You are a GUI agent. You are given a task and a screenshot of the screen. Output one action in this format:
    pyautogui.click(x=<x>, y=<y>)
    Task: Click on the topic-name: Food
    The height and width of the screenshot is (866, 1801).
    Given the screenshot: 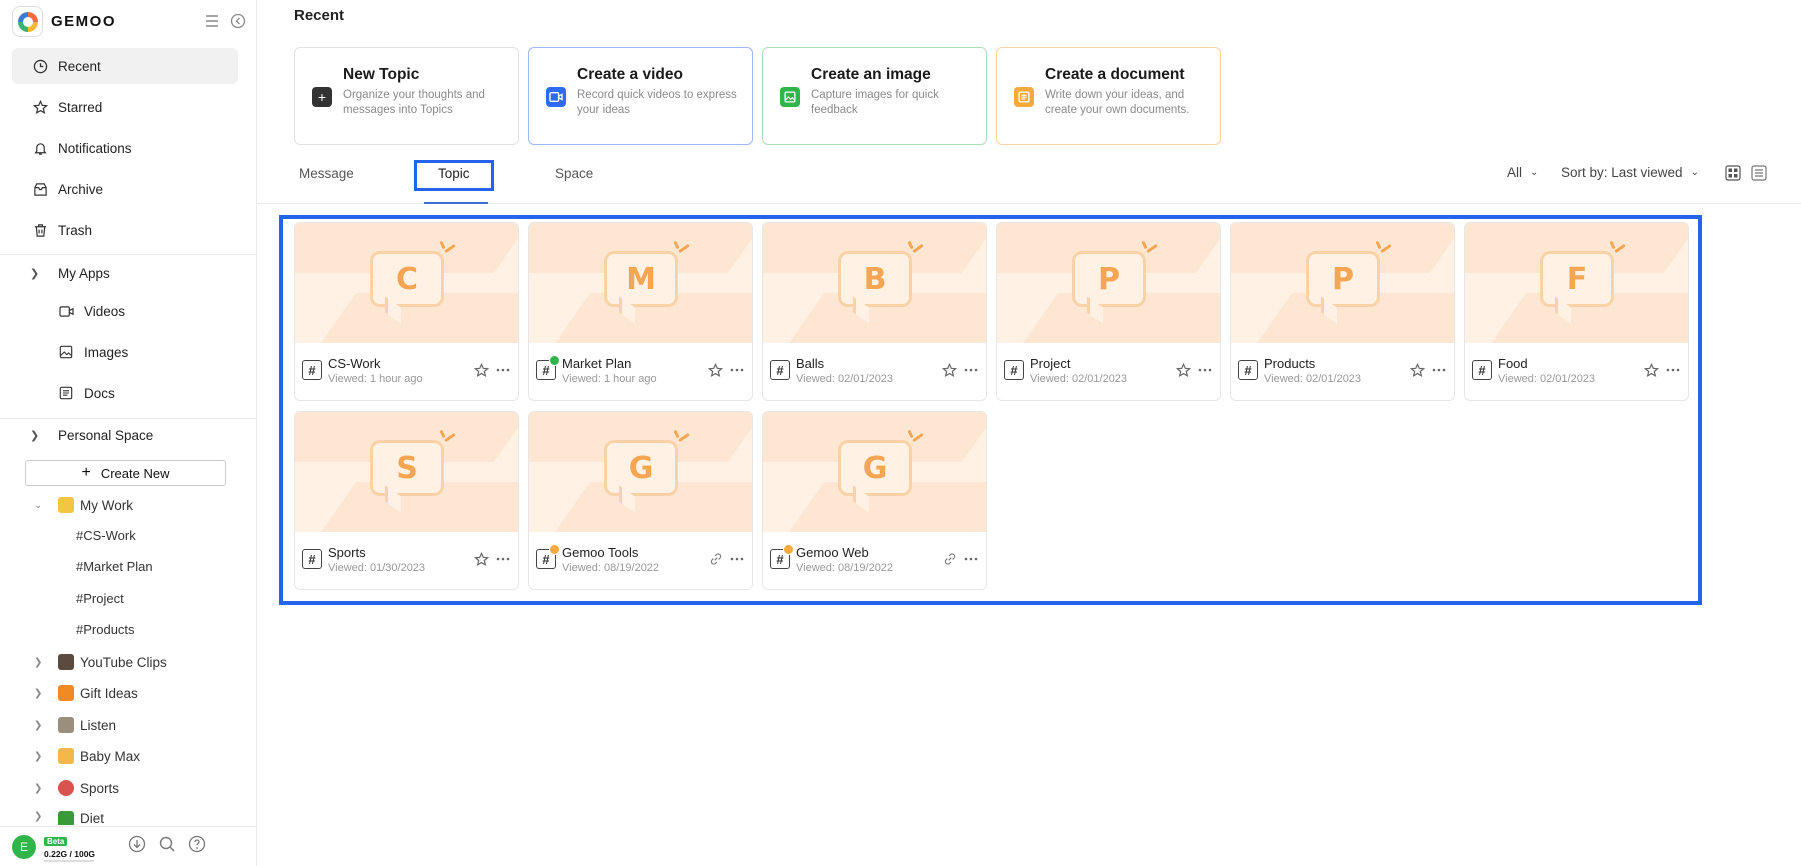 What is the action you would take?
    pyautogui.click(x=1513, y=363)
    